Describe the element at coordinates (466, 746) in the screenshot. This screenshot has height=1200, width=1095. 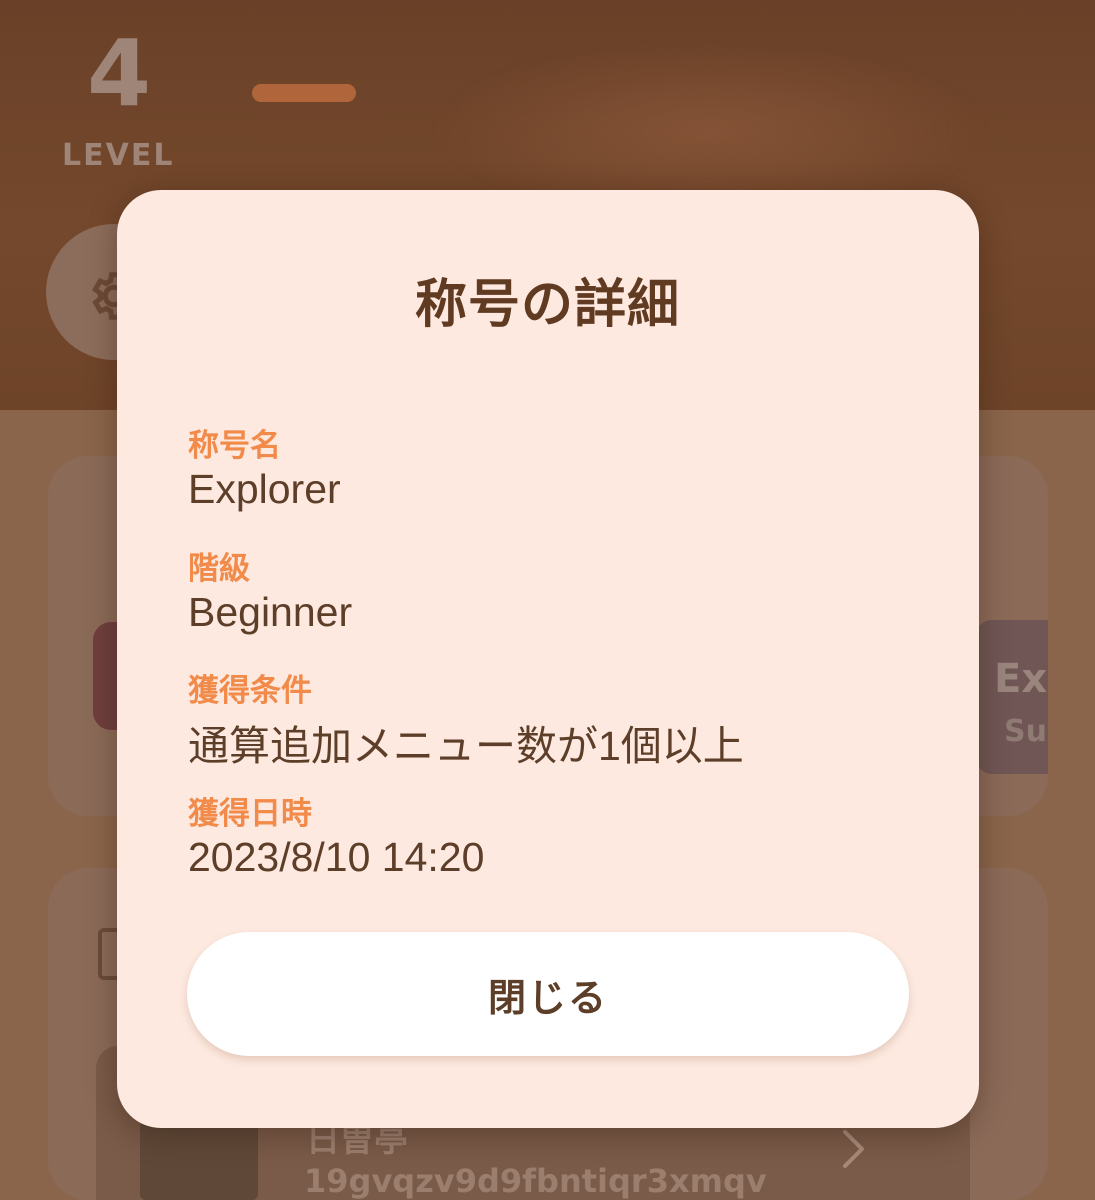
I see `acquisition-condition-value: 通算追加メニュー数が1個以上` at that location.